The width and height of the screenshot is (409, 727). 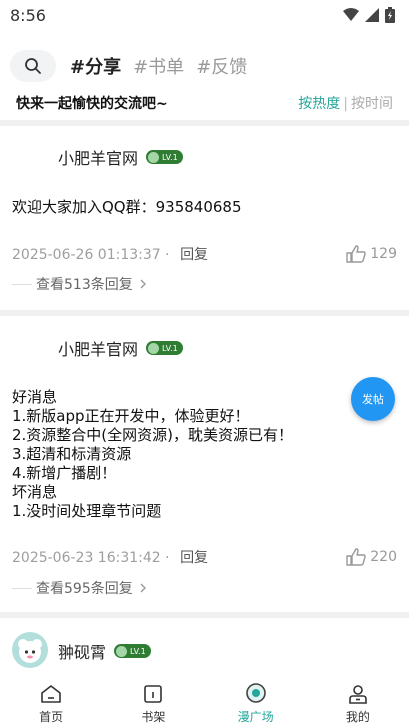 I want to click on like-count: 220, so click(x=383, y=557).